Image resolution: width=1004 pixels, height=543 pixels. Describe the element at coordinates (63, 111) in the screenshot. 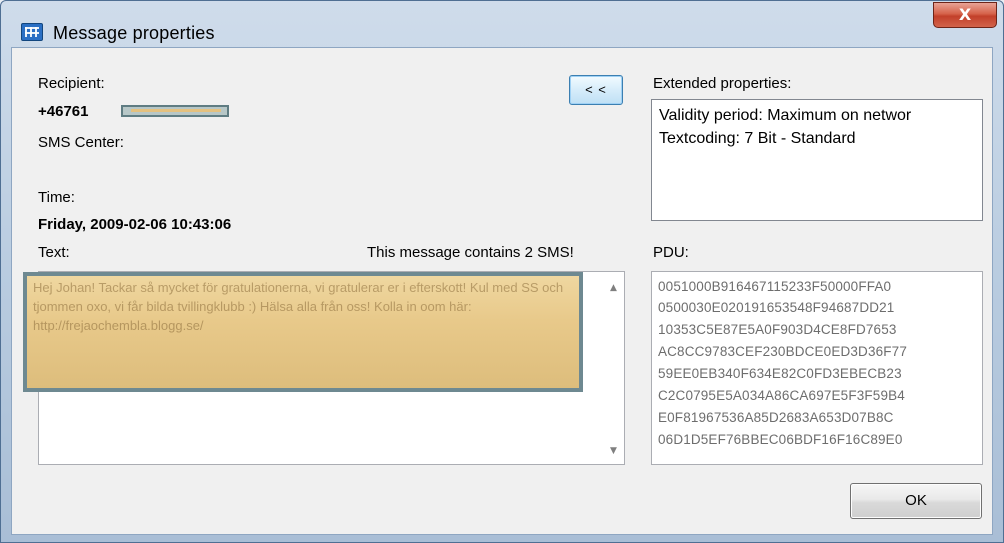

I see `recipient-value: +46761` at that location.